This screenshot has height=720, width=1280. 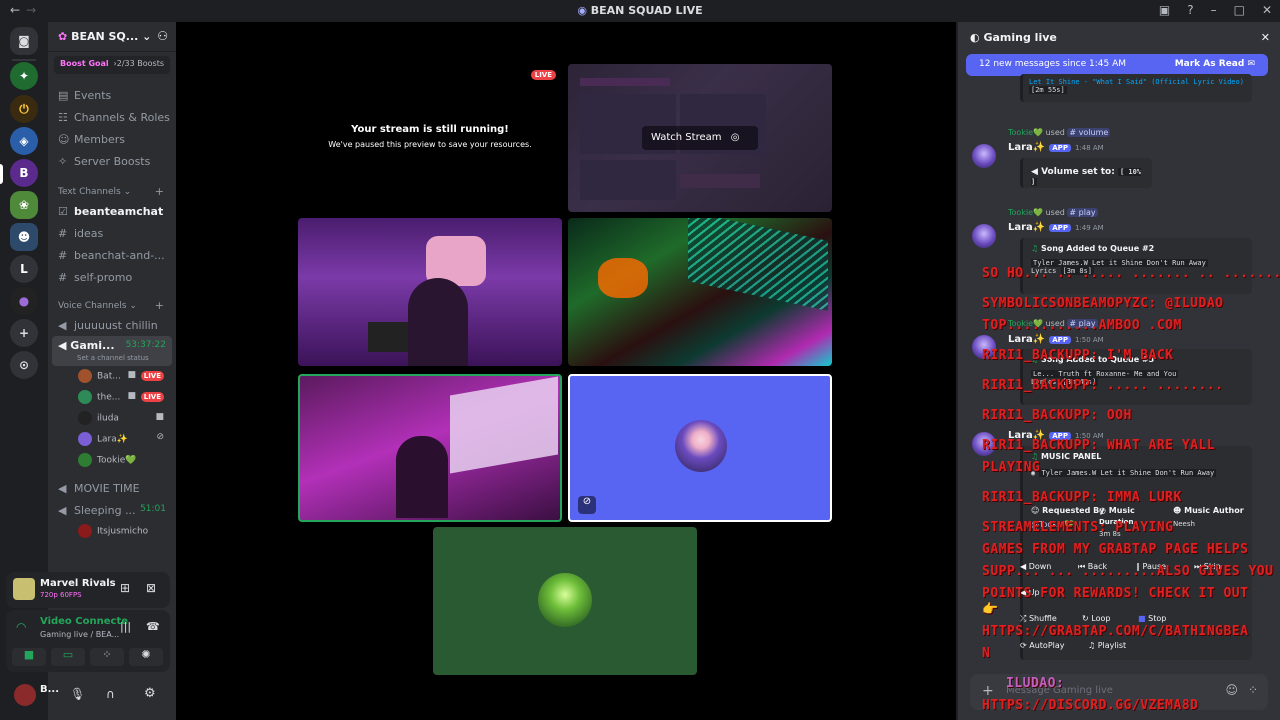 What do you see at coordinates (112, 418) in the screenshot?
I see `voice-user: iluda ■` at bounding box center [112, 418].